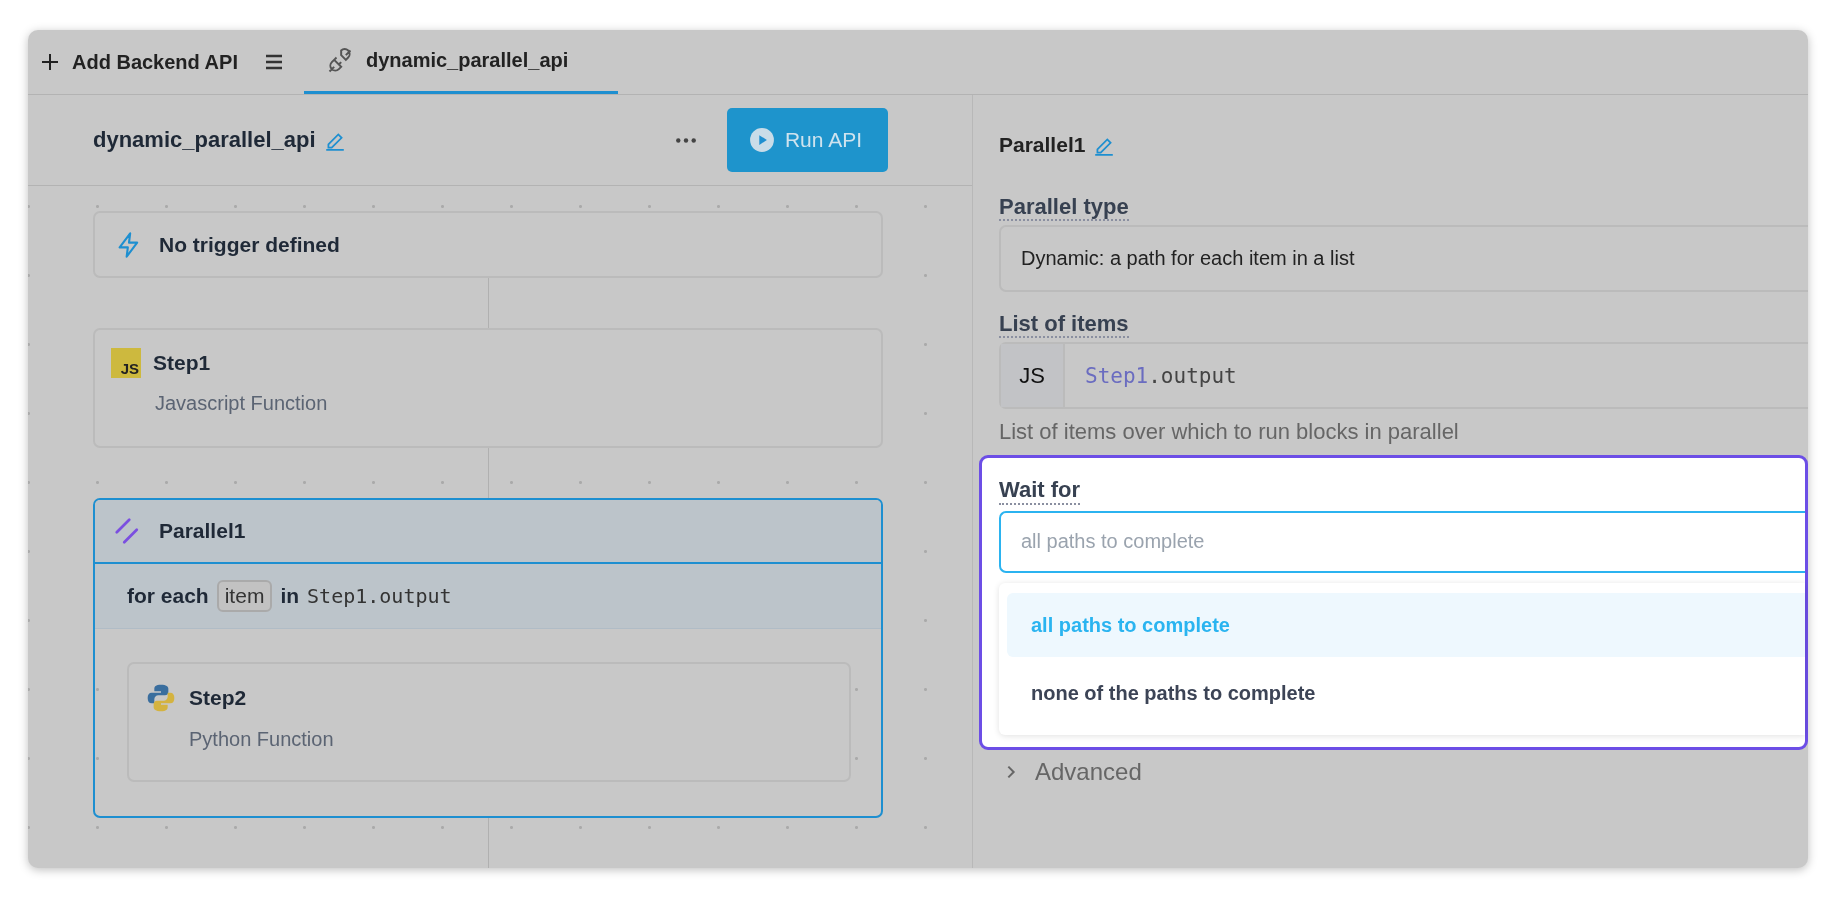  What do you see at coordinates (1064, 208) in the screenshot?
I see `field-label: Parallel type` at bounding box center [1064, 208].